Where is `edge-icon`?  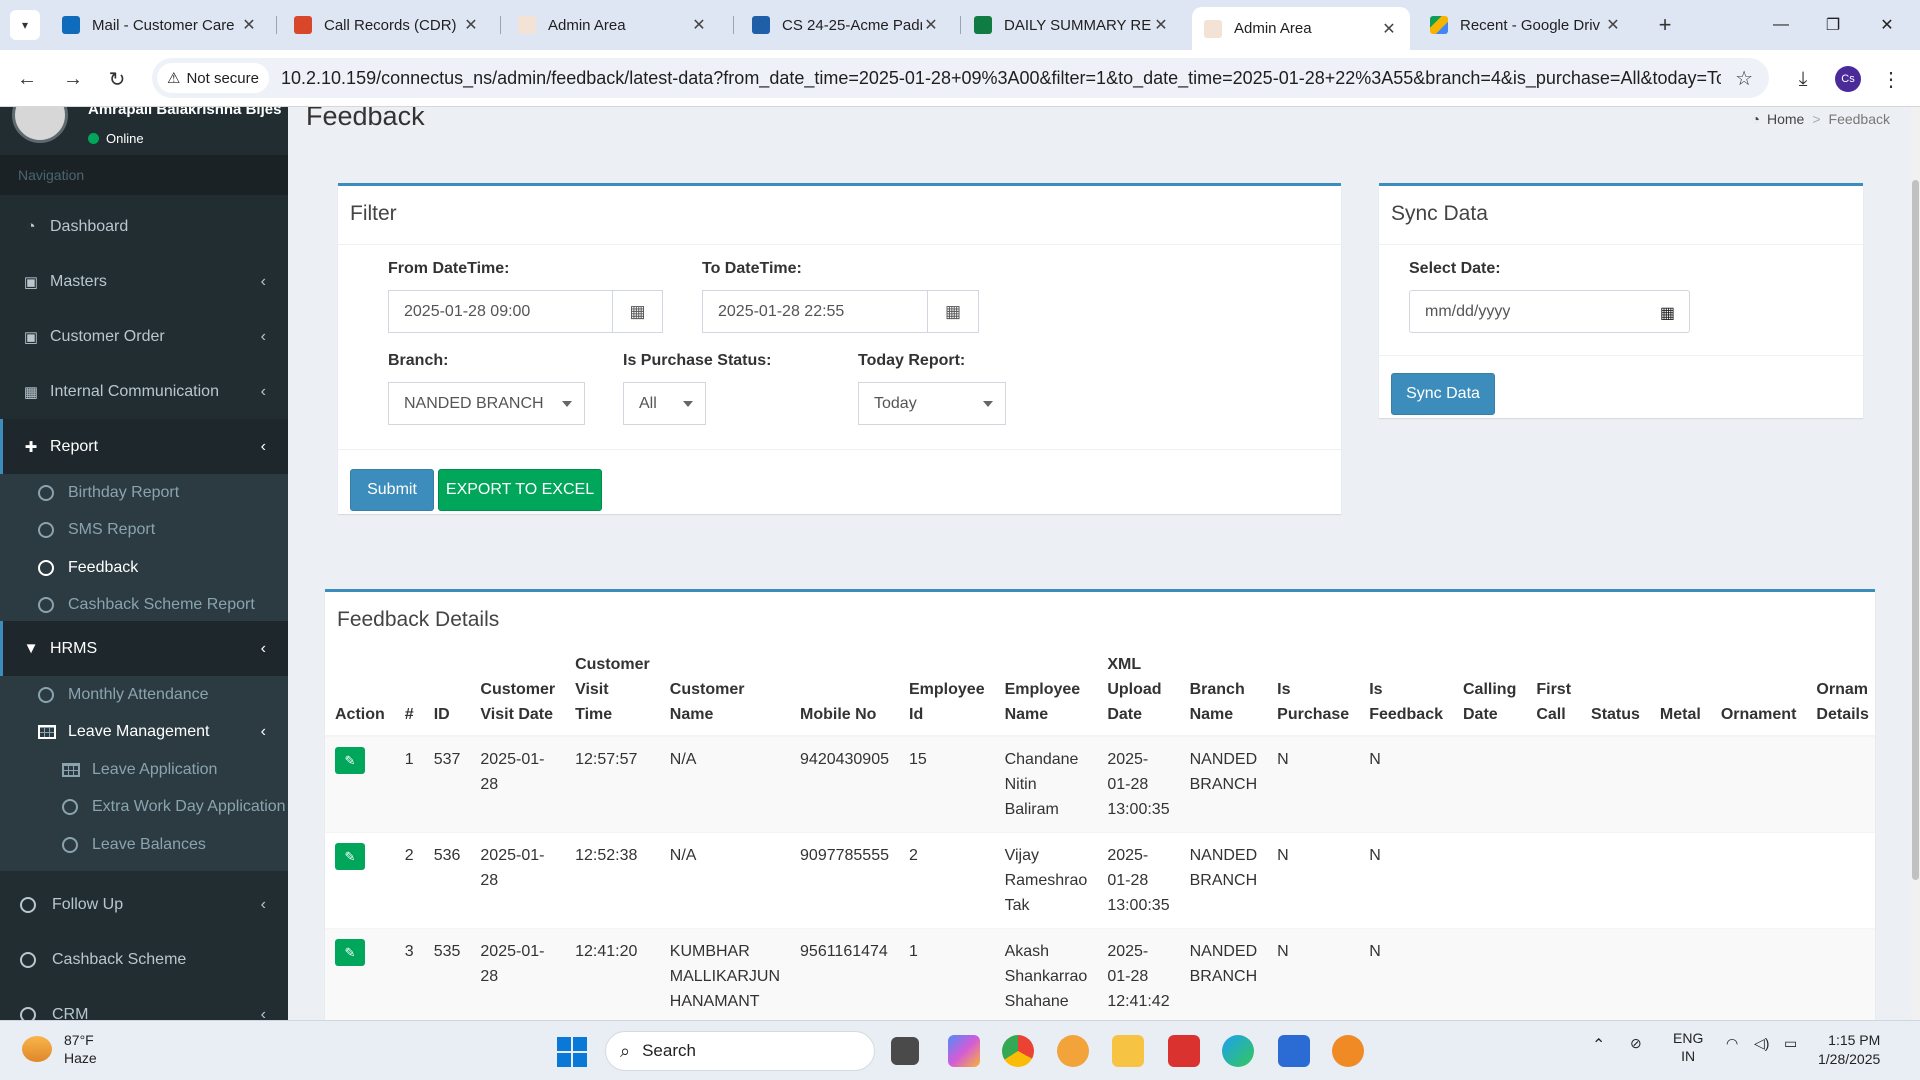
edge-icon is located at coordinates (1238, 1051).